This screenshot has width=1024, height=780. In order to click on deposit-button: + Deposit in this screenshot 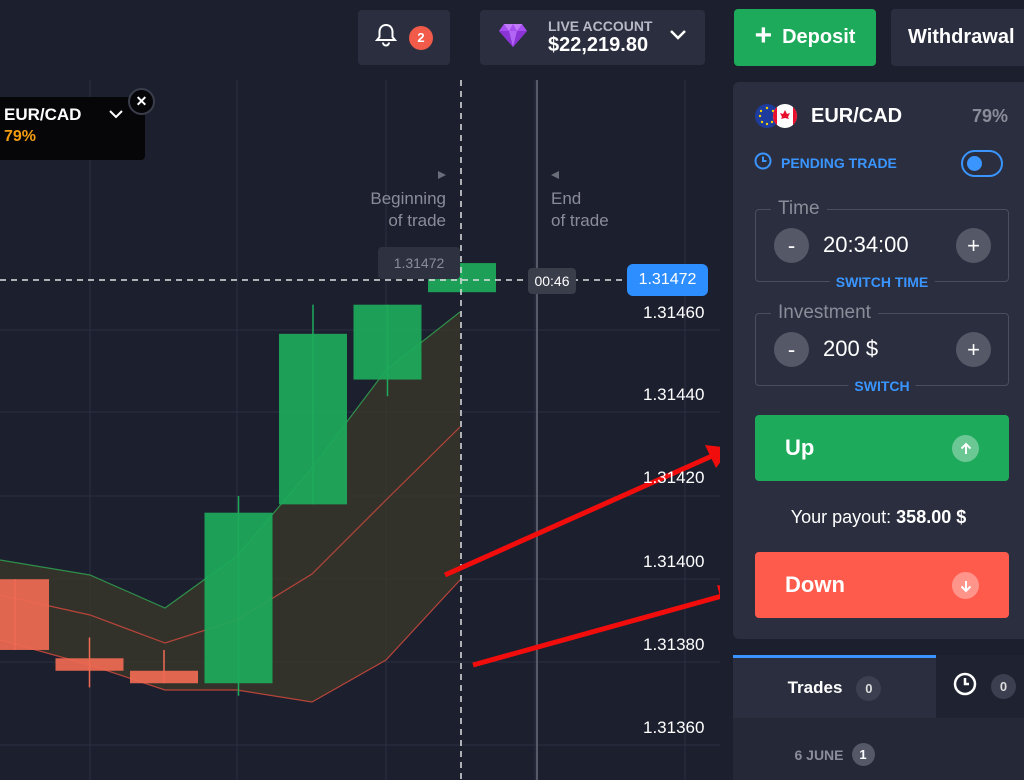, I will do `click(805, 37)`.